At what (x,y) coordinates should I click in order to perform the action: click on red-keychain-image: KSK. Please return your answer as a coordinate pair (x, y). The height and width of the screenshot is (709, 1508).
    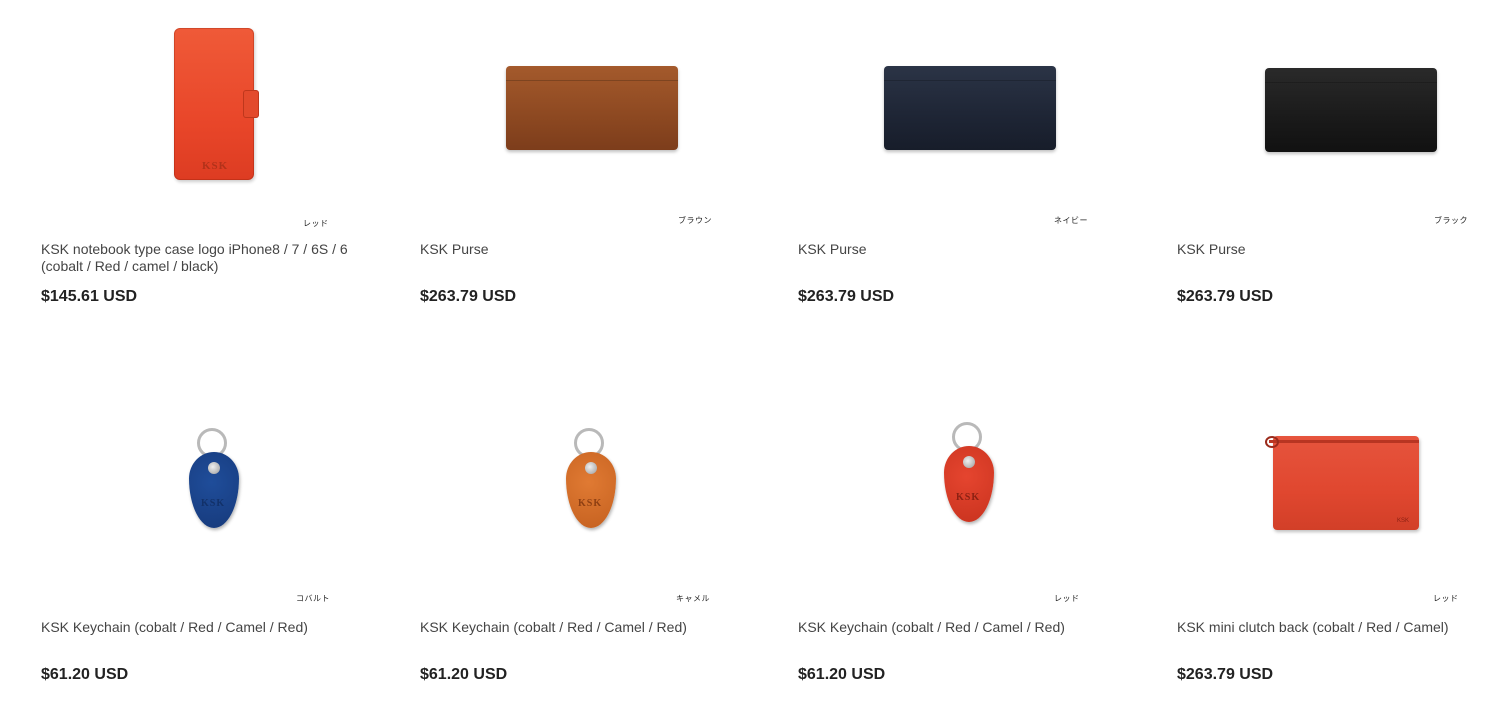
    Looking at the image, I should click on (970, 477).